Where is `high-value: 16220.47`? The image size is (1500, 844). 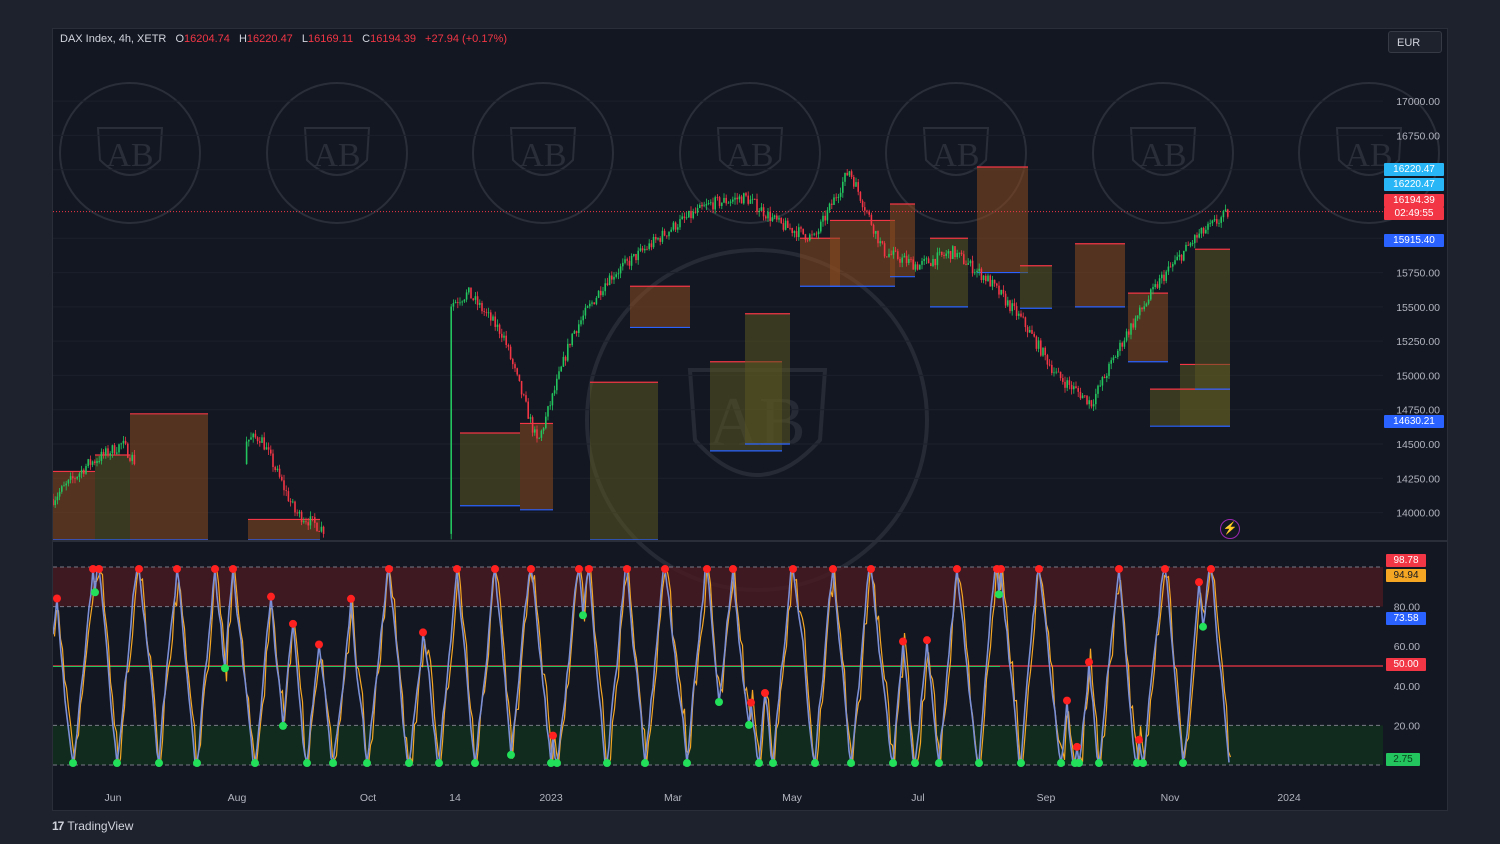 high-value: 16220.47 is located at coordinates (269, 39).